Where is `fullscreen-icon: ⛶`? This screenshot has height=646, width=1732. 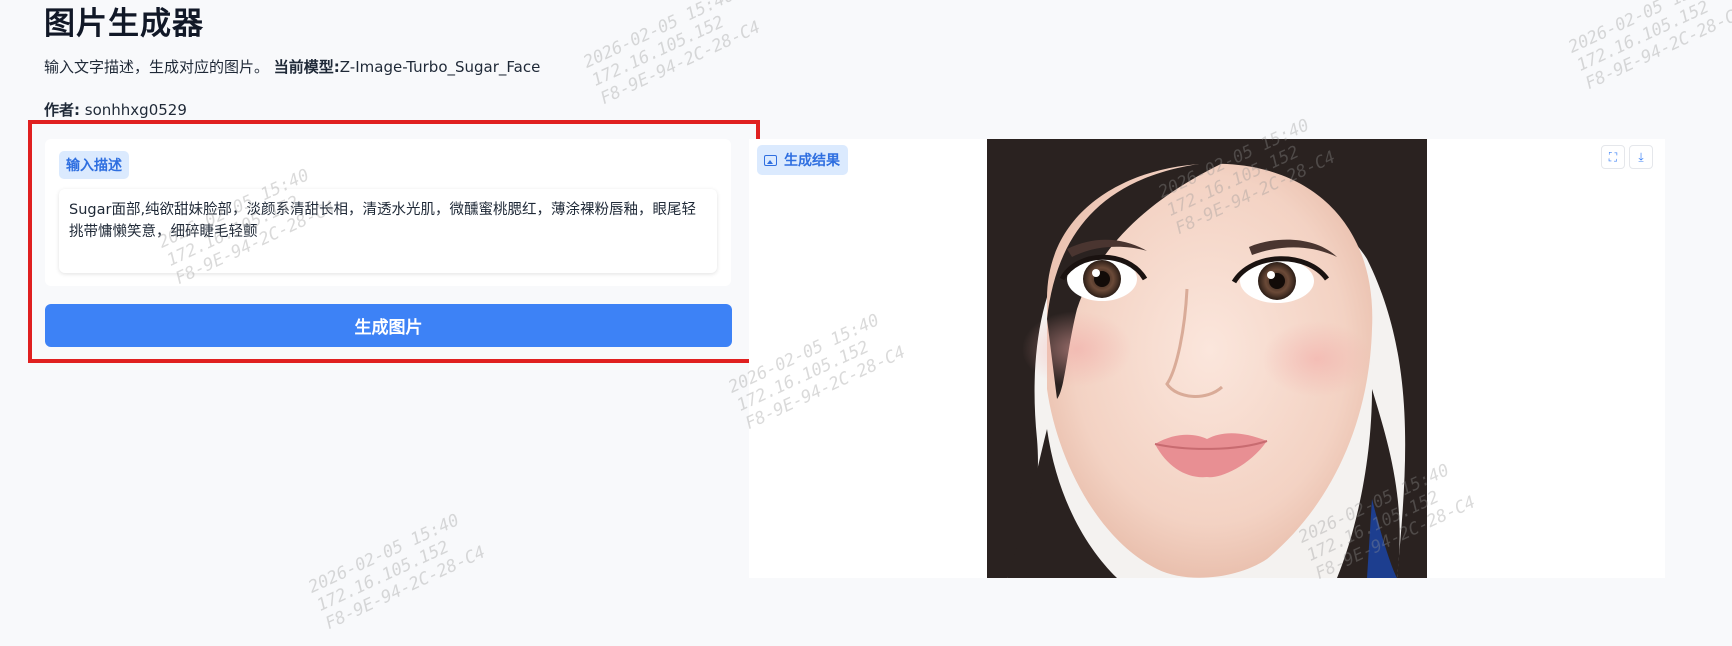
fullscreen-icon: ⛶ is located at coordinates (1613, 157).